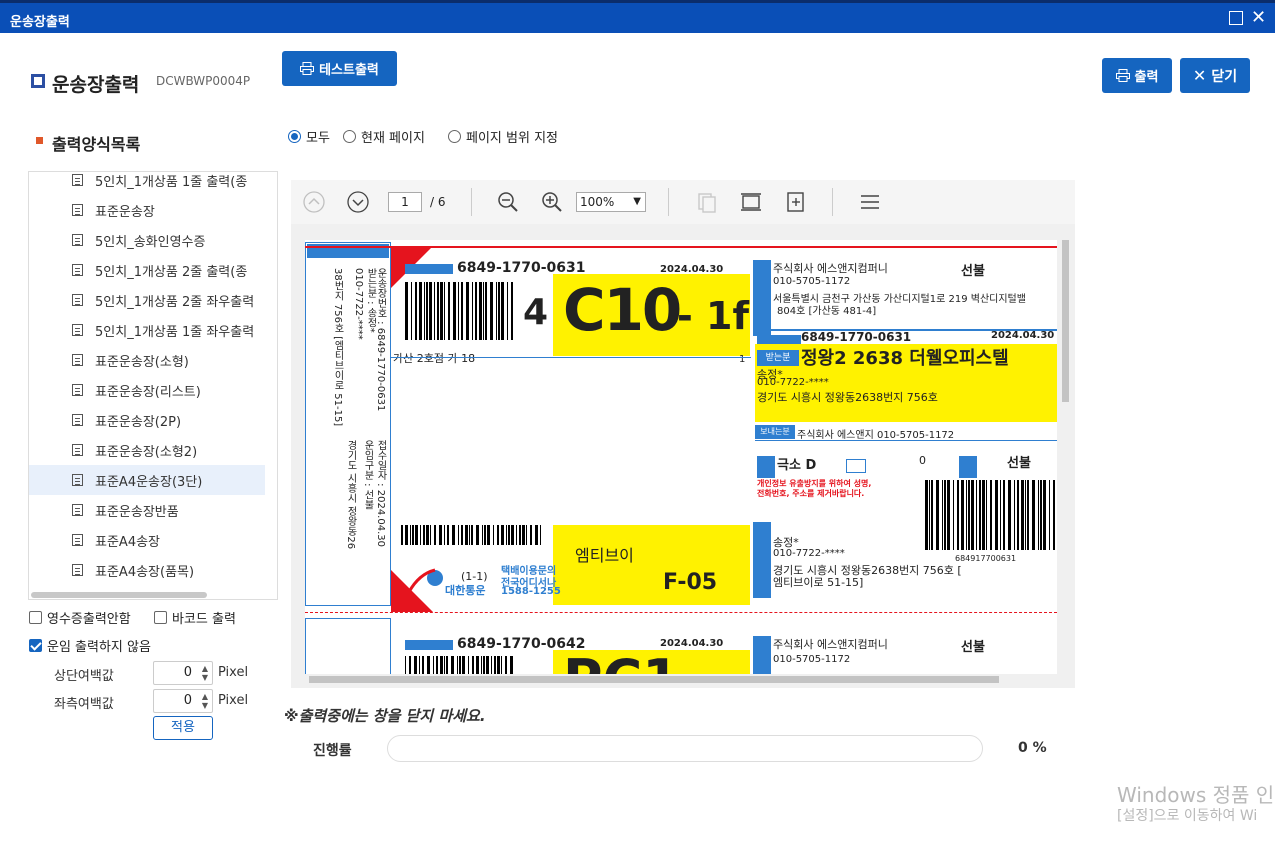  Describe the element at coordinates (796, 202) in the screenshot. I see `add-page-icon` at that location.